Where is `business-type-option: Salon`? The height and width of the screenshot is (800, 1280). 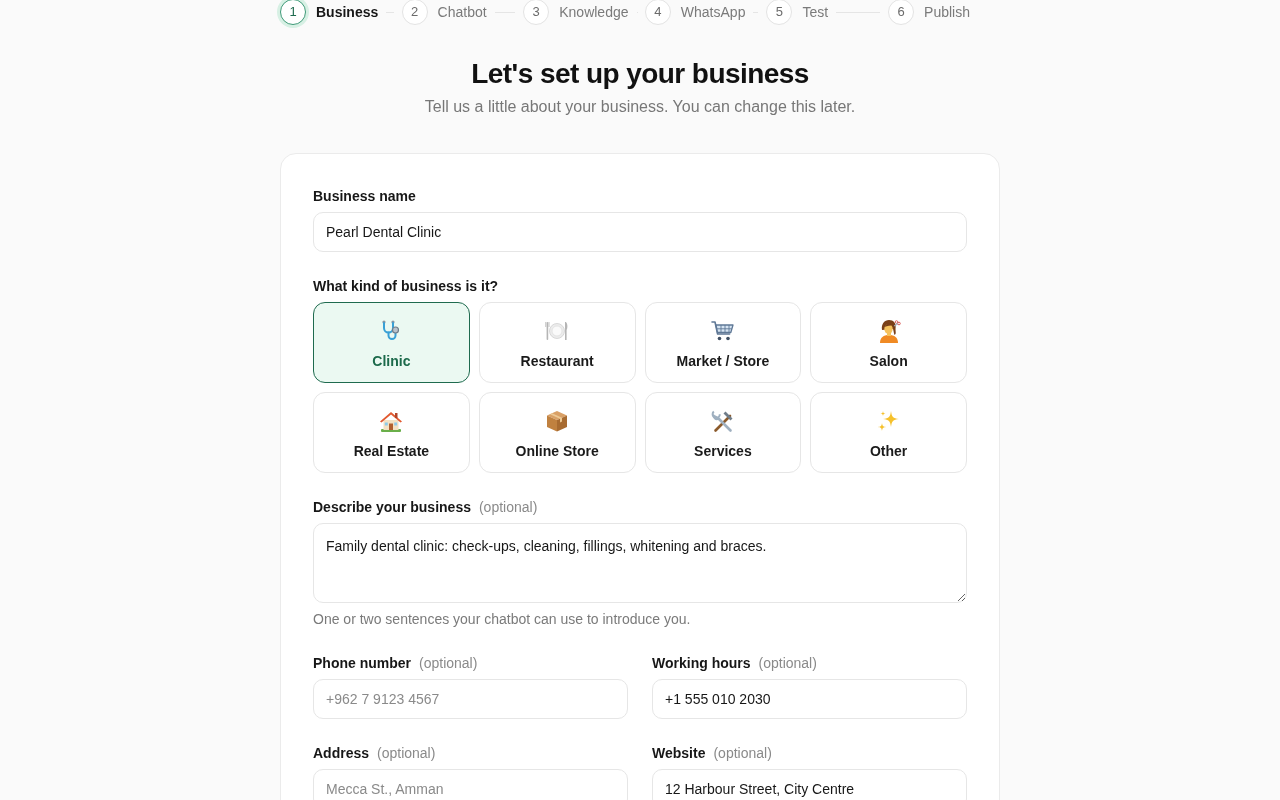
business-type-option: Salon is located at coordinates (888, 342).